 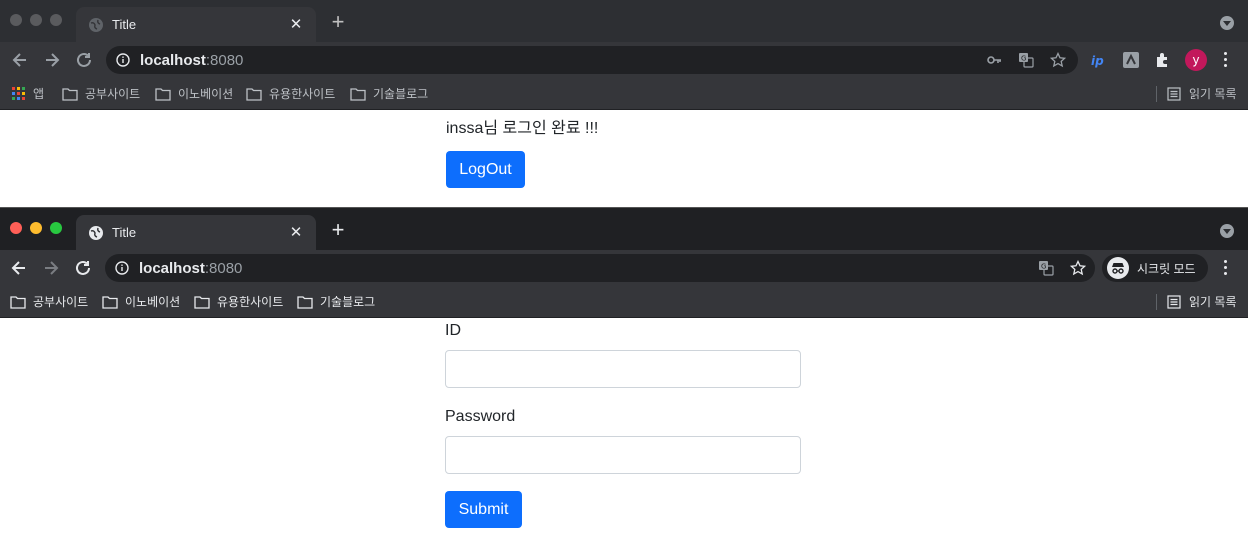 What do you see at coordinates (623, 455) in the screenshot?
I see `password-input` at bounding box center [623, 455].